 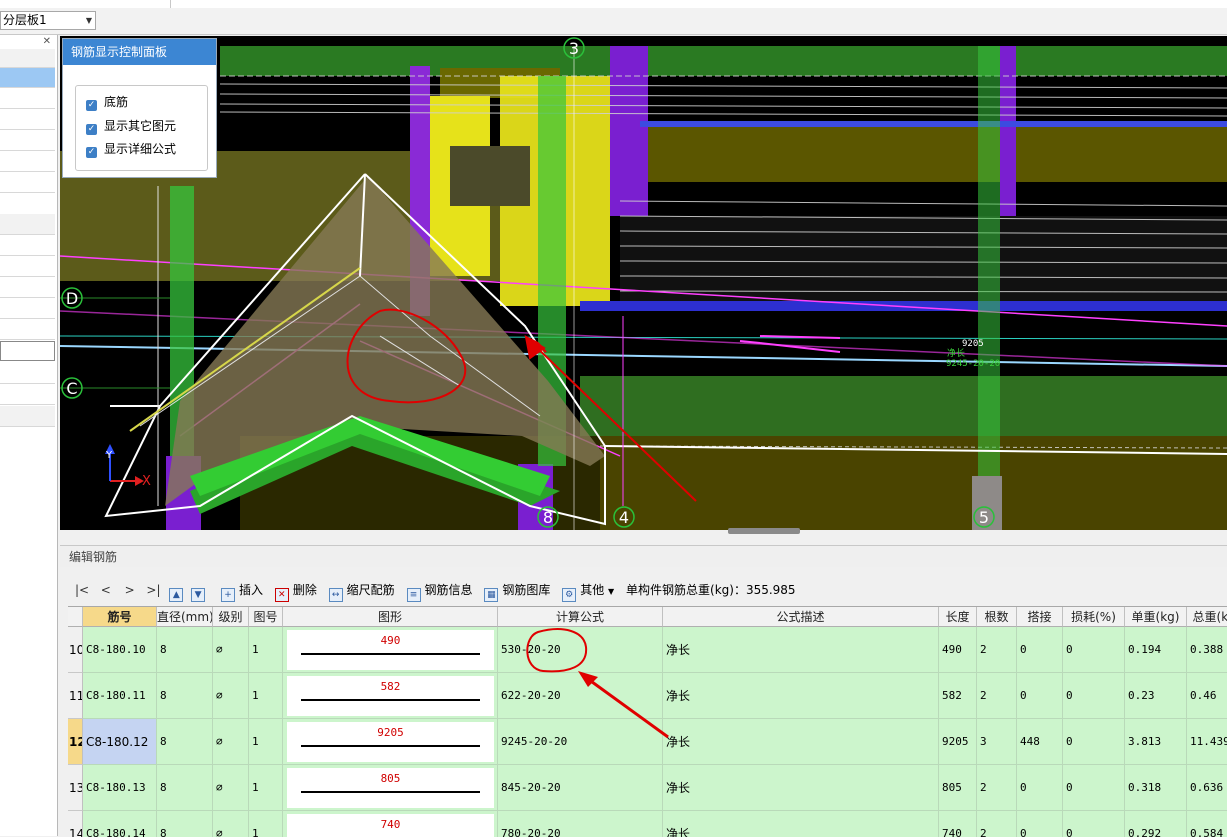 I want to click on option-show-detail-formula: ✓ 显示详细公式, so click(x=131, y=149).